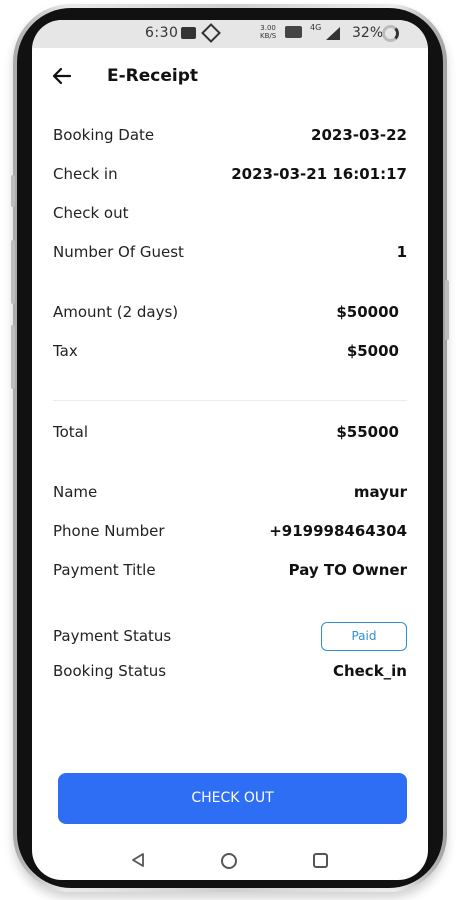  I want to click on arrow-left-icon, so click(62, 76).